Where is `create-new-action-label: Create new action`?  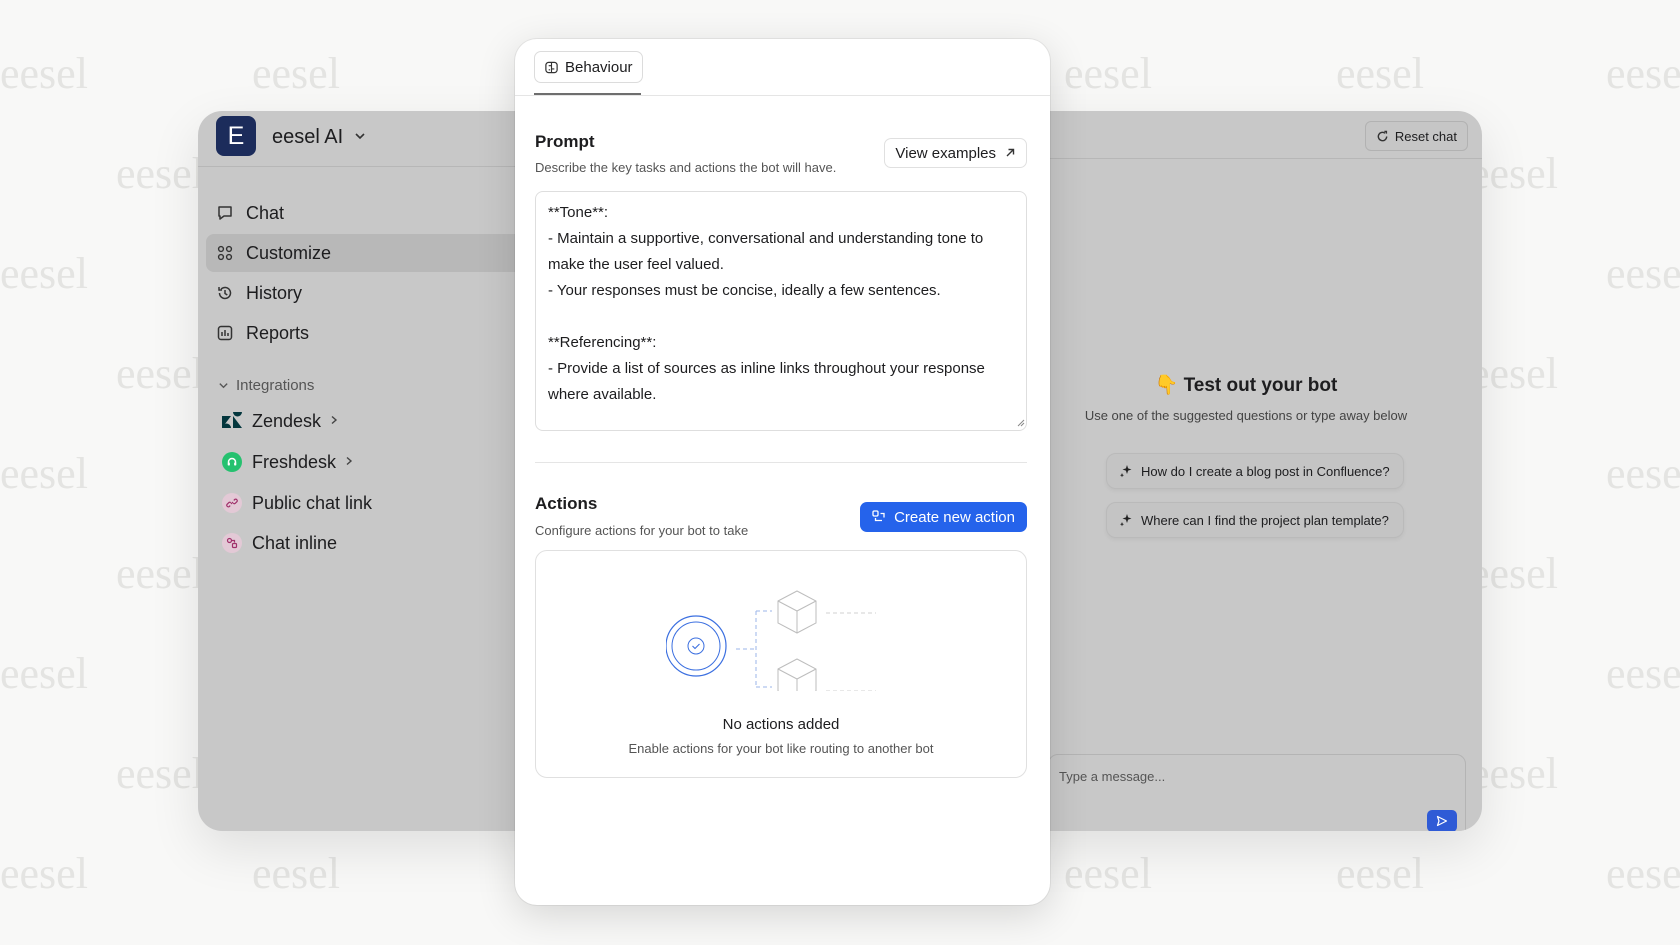
create-new-action-label: Create new action is located at coordinates (954, 517).